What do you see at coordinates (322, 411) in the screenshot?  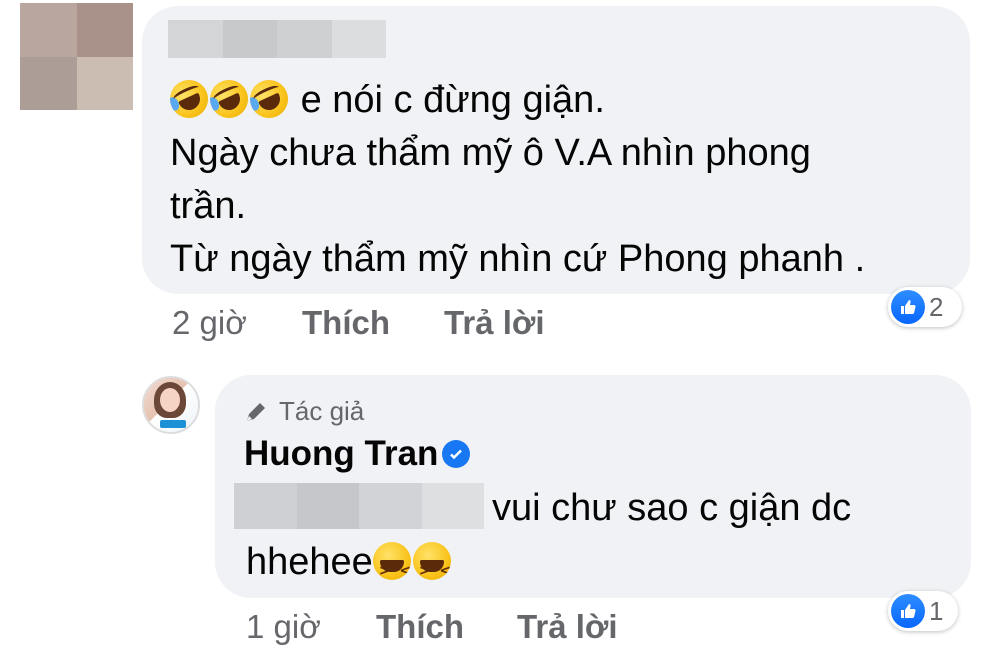 I see `author-badge-label: Tác giả` at bounding box center [322, 411].